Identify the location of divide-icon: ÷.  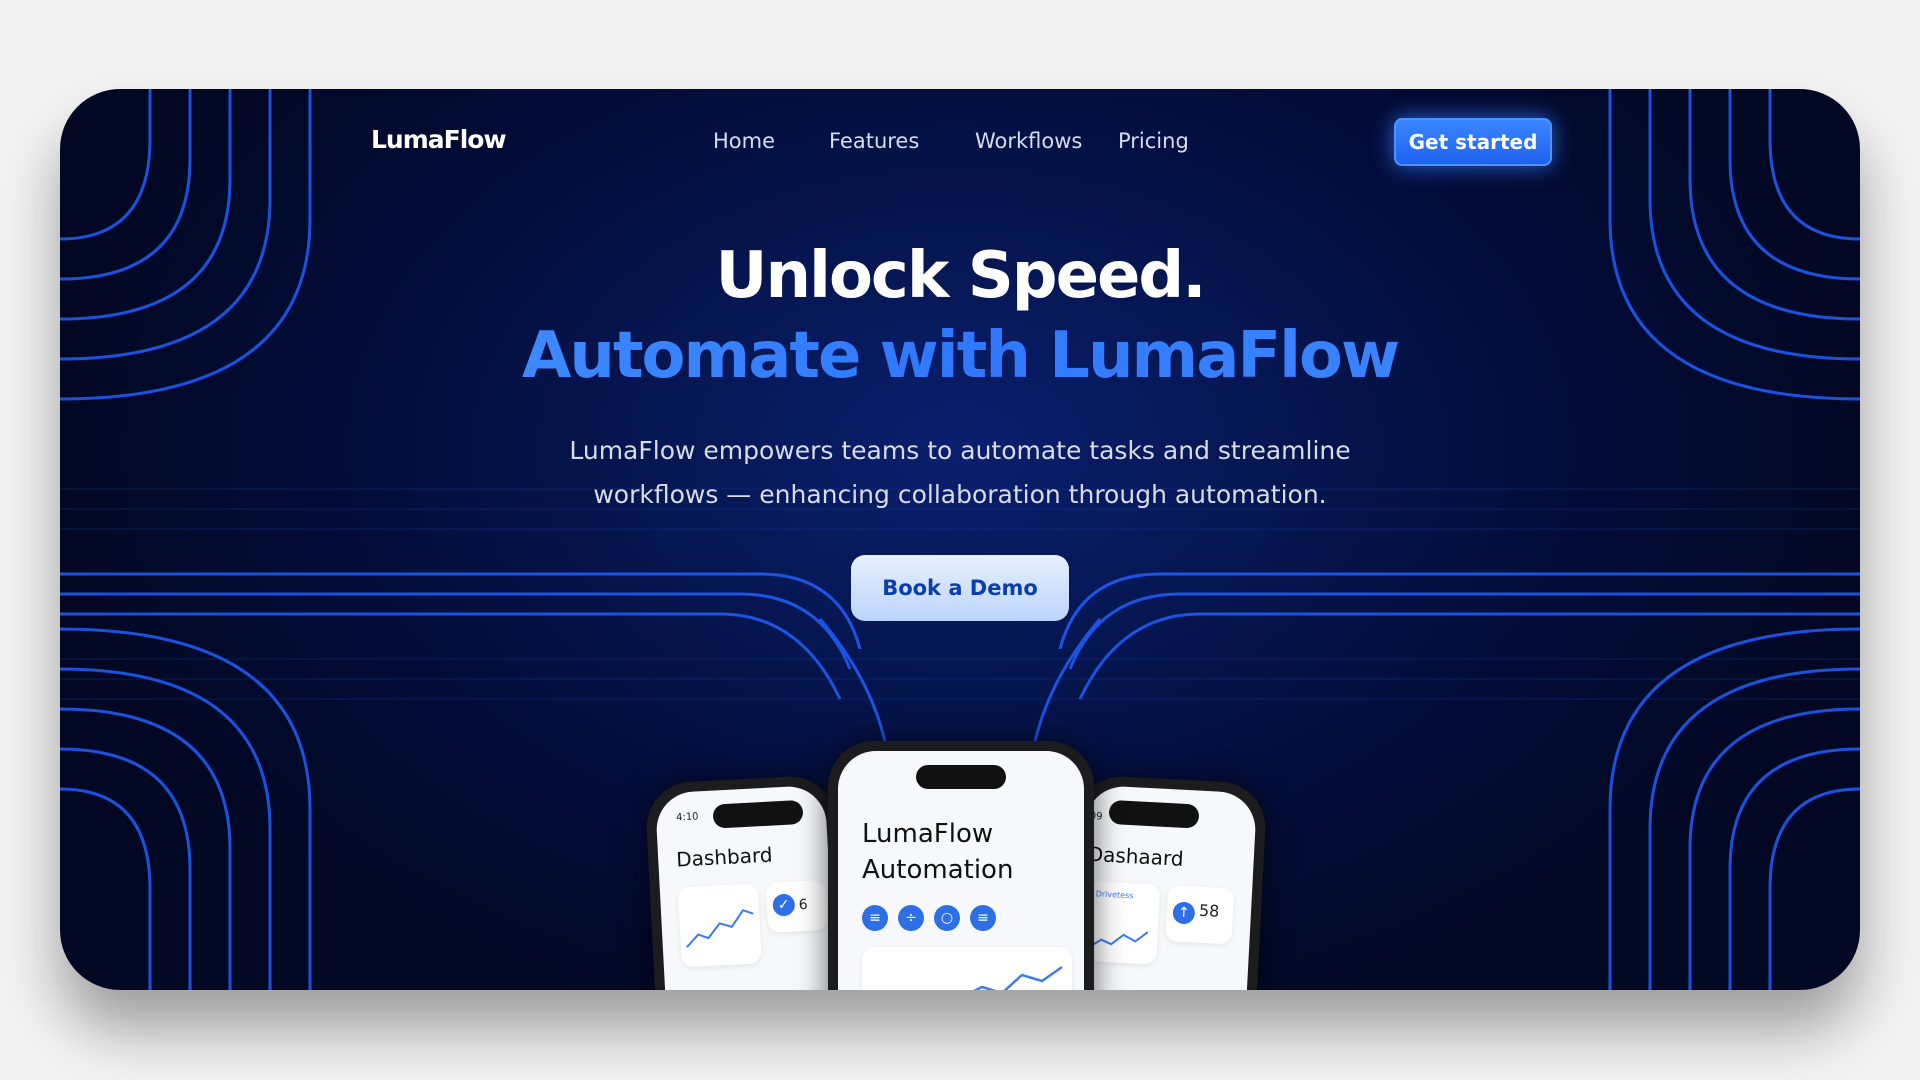
(911, 918).